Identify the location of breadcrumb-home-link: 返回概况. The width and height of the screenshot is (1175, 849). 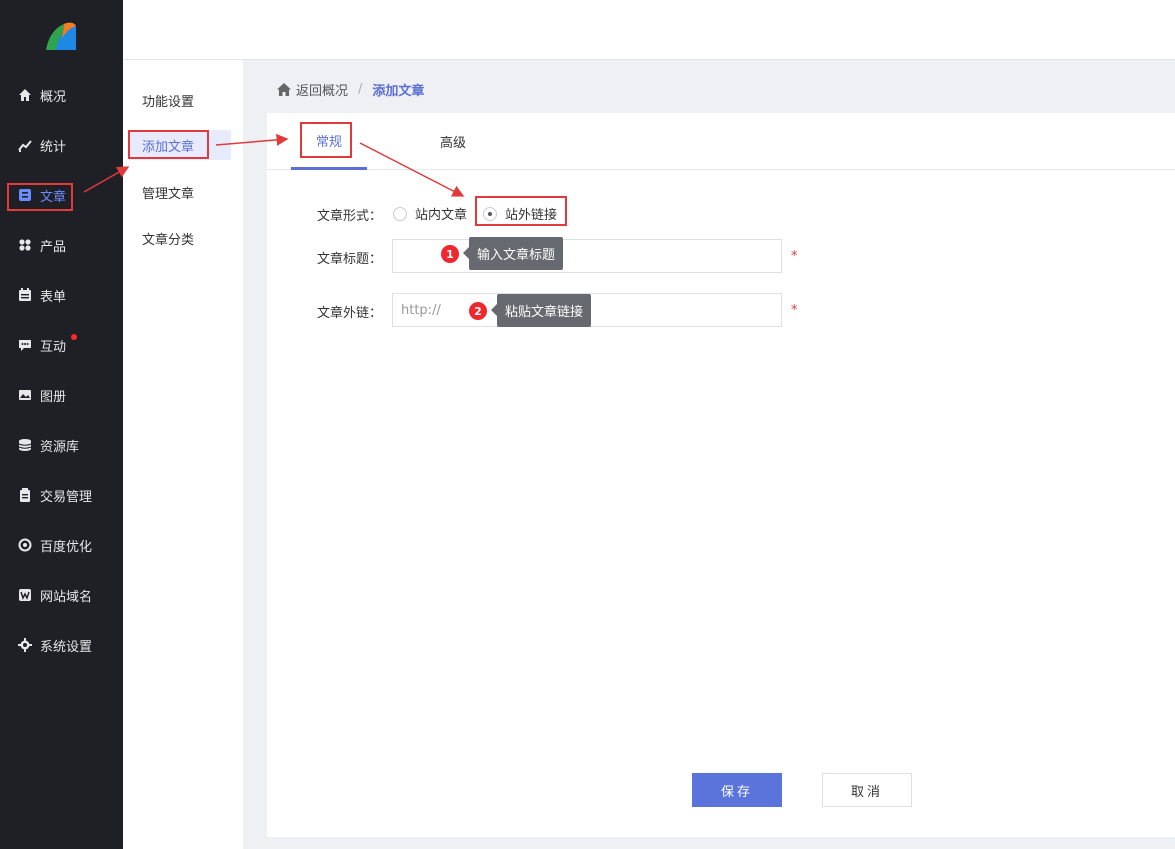
(322, 89).